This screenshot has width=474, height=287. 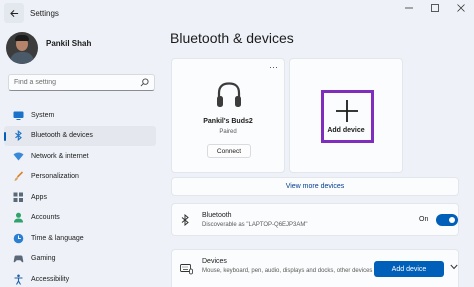 I want to click on gamepad-icon, so click(x=18, y=258).